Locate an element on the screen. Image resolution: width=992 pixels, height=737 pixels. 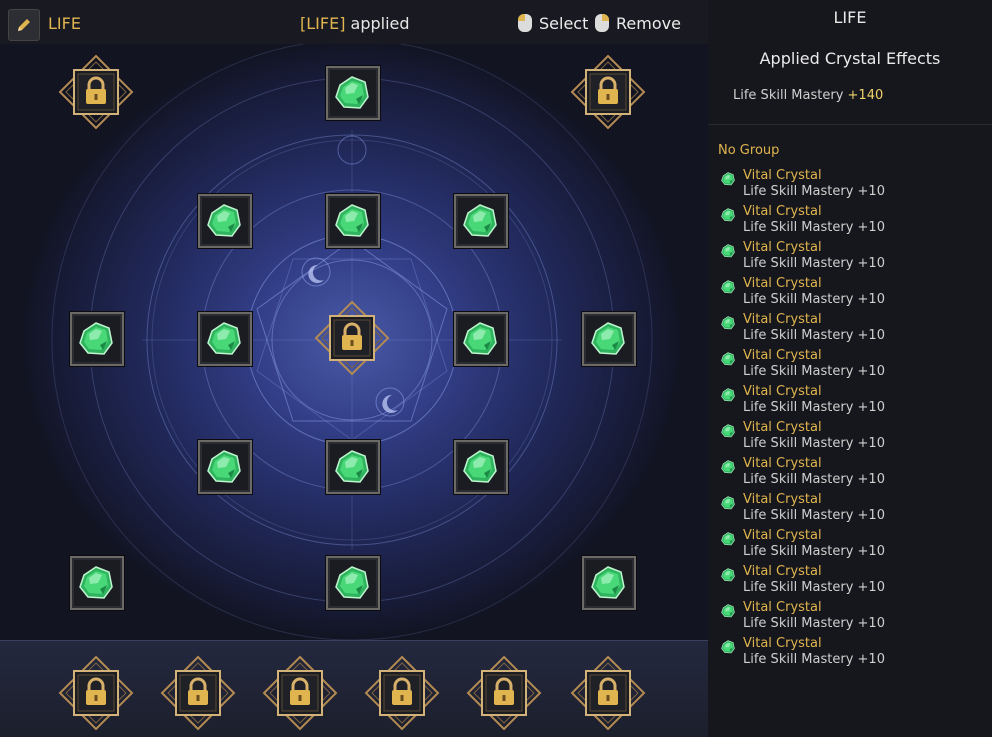
total-stat: Life Skill Mastery +140 is located at coordinates (808, 95).